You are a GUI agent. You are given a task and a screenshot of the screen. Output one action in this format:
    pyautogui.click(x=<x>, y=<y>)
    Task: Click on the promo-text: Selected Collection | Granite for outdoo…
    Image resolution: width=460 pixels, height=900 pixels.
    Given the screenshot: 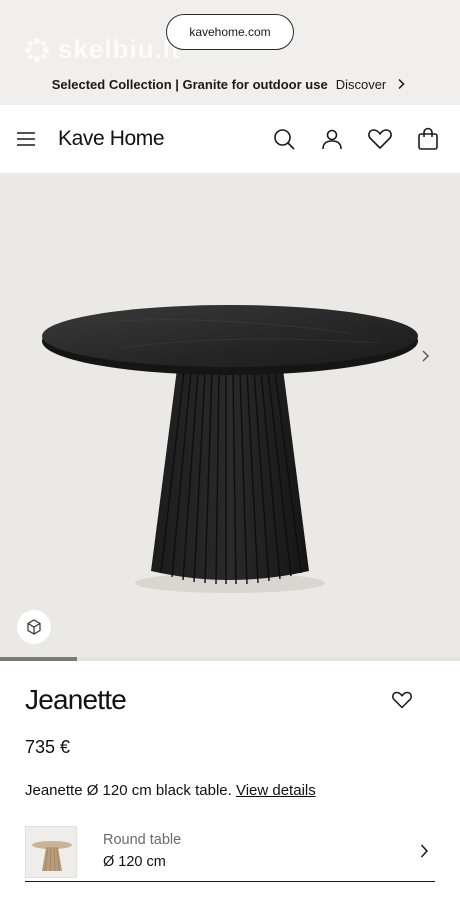 What is the action you would take?
    pyautogui.click(x=189, y=84)
    